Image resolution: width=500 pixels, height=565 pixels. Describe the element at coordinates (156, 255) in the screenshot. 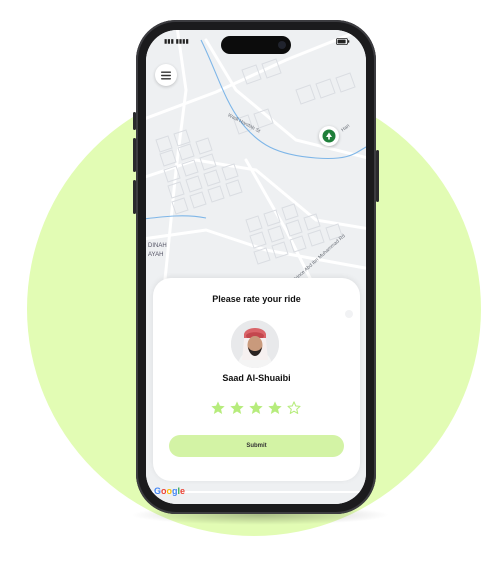

I see `map-district-label: AYAH` at that location.